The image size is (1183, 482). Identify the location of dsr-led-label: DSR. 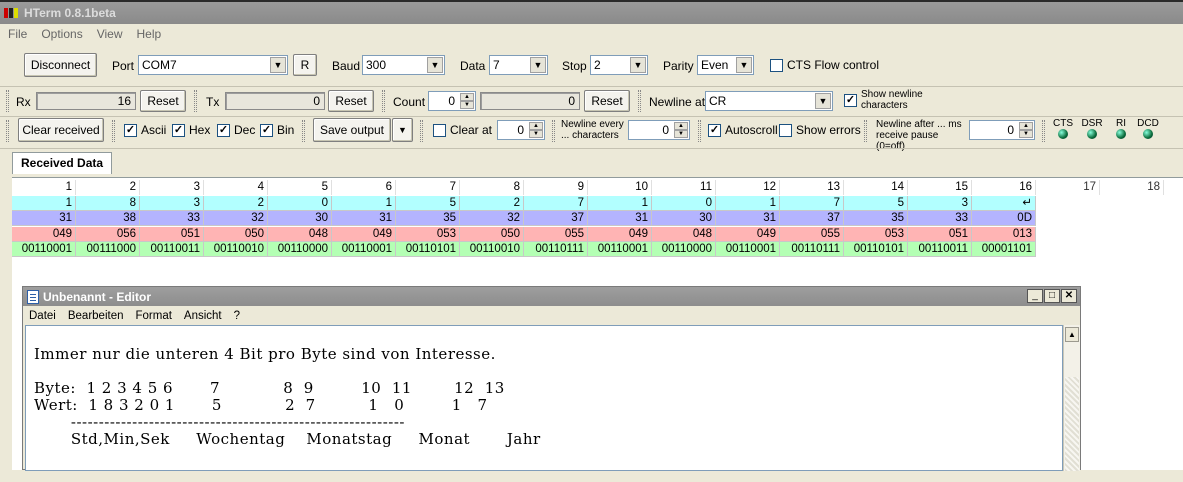
(1092, 123).